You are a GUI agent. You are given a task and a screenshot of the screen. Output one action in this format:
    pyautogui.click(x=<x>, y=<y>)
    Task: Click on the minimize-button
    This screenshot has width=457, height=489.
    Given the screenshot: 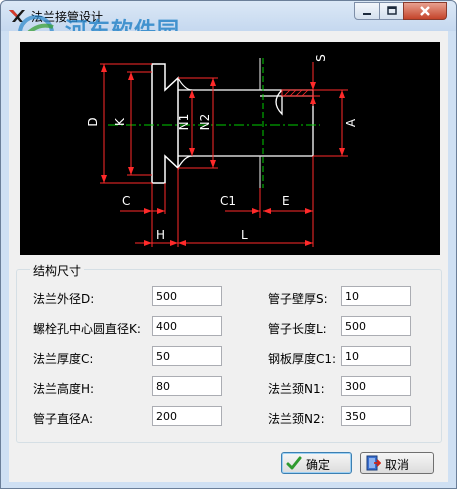 What is the action you would take?
    pyautogui.click(x=367, y=11)
    